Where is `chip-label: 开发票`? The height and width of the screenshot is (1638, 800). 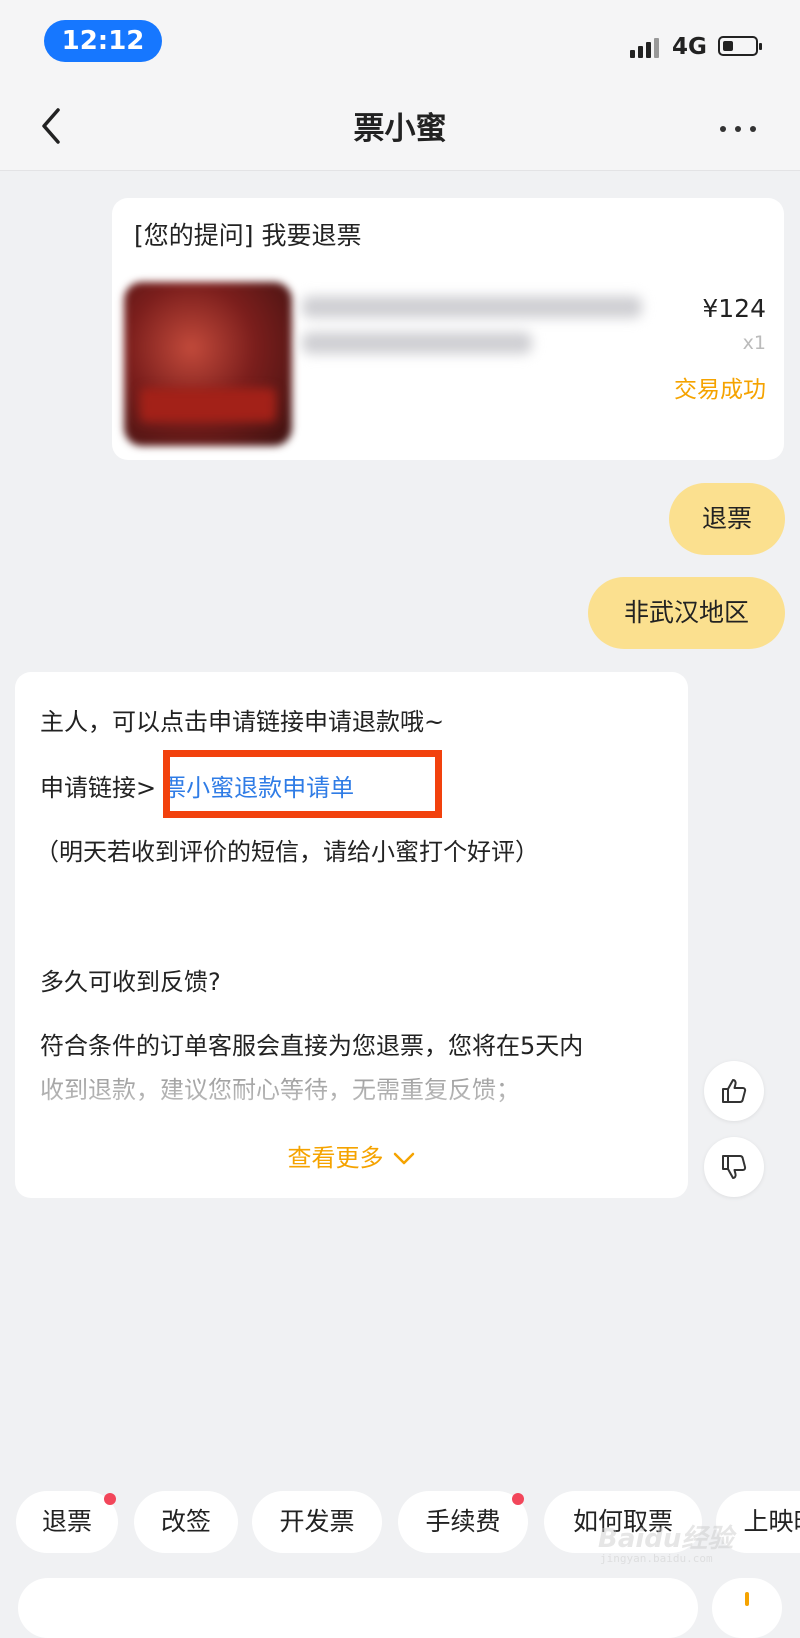
chip-label: 开发票 is located at coordinates (317, 1521).